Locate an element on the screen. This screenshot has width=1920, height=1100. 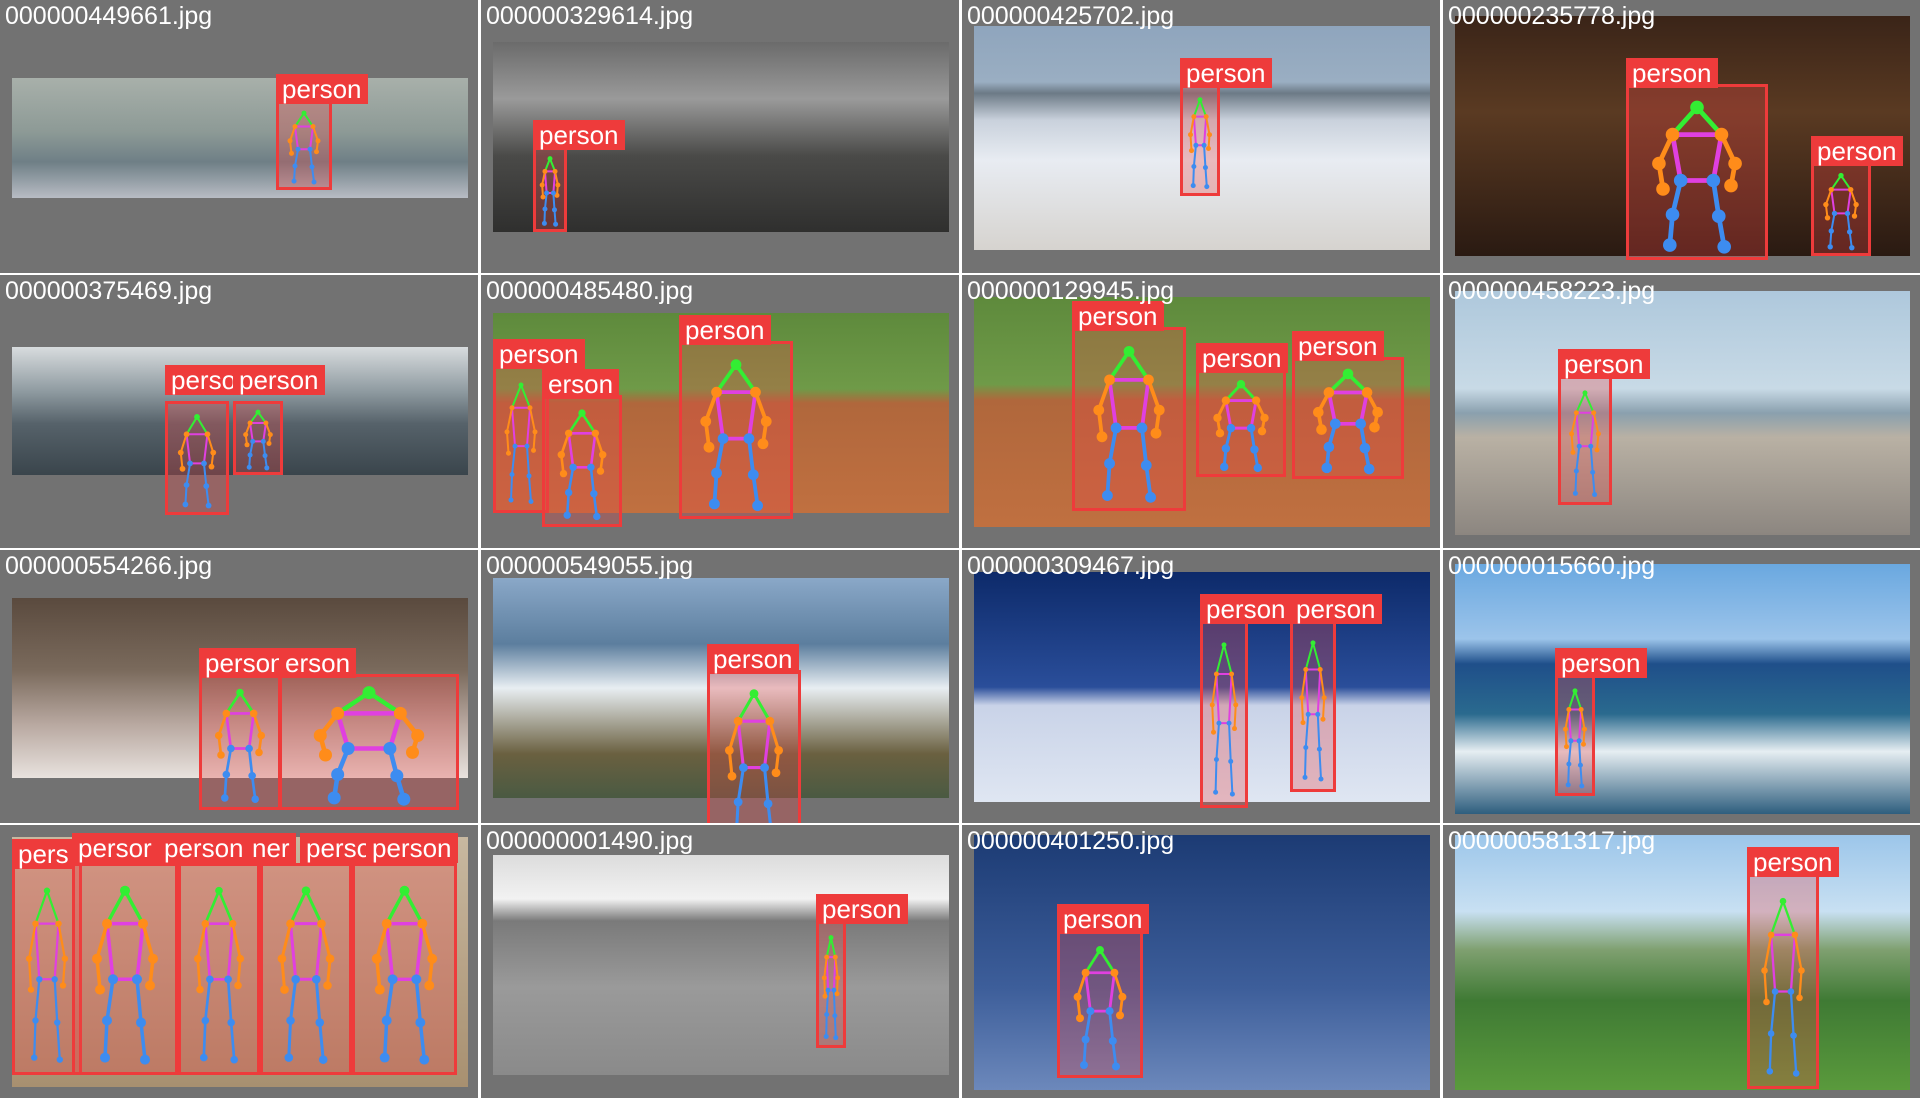
filename-label: 000000554266.jpg is located at coordinates (109, 566).